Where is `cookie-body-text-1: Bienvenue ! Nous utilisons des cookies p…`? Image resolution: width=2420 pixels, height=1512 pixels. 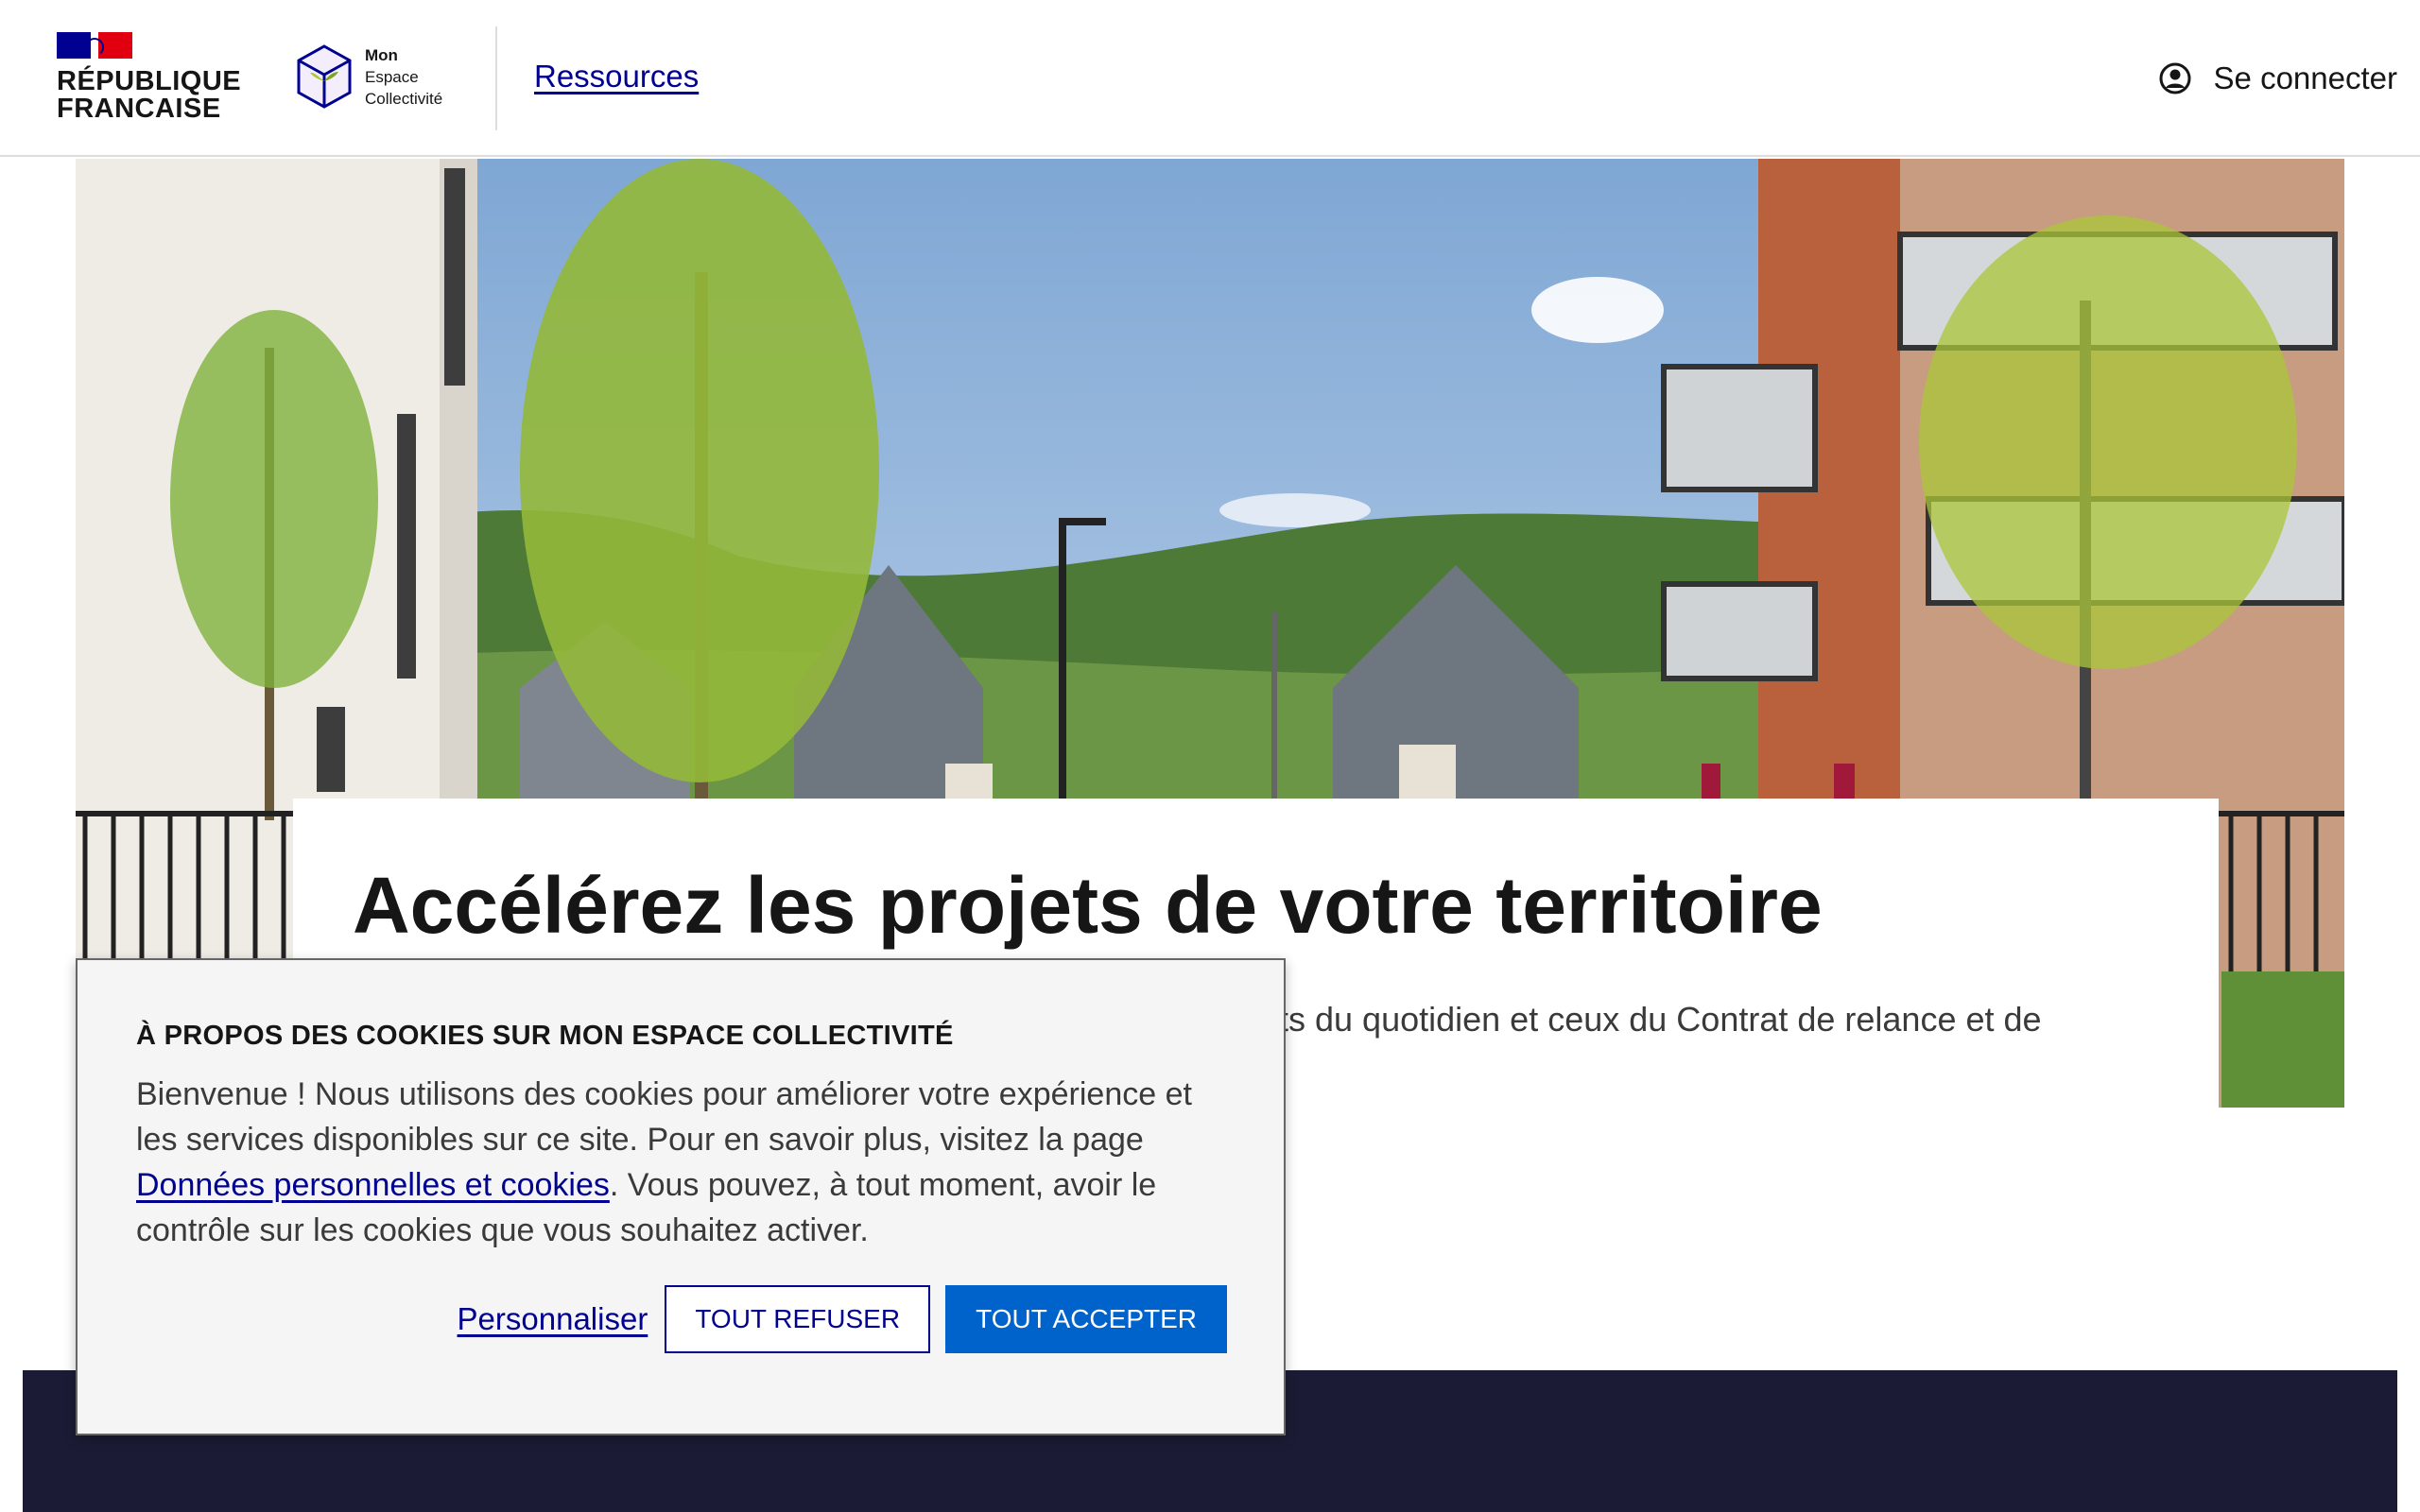 cookie-body-text-1: Bienvenue ! Nous utilisons des cookies p… is located at coordinates (664, 1117).